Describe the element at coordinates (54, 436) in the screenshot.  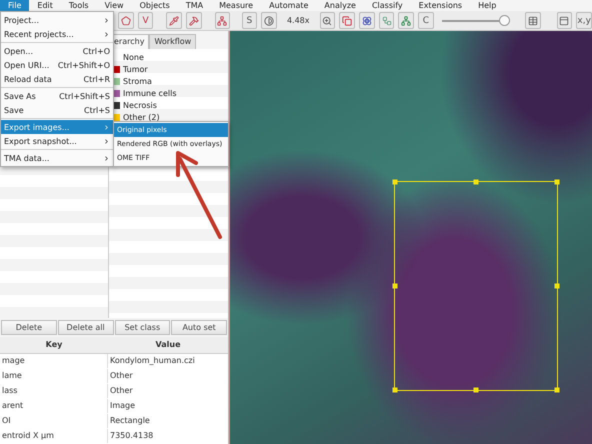
I see `table-cell: entroid X µm` at that location.